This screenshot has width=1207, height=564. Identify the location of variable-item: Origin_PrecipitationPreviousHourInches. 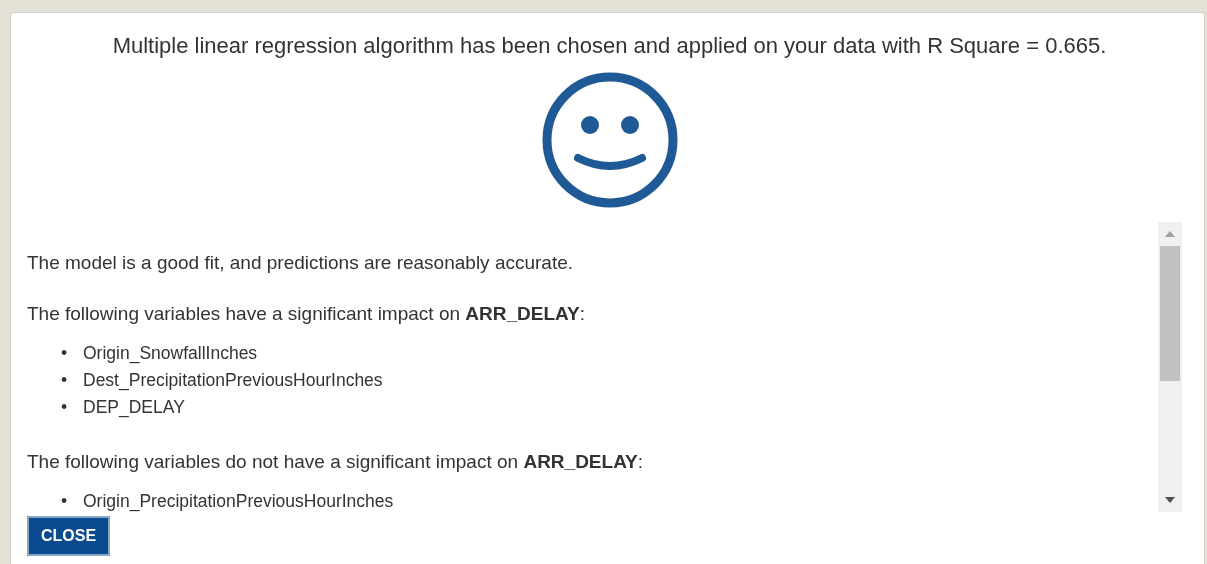
(238, 501).